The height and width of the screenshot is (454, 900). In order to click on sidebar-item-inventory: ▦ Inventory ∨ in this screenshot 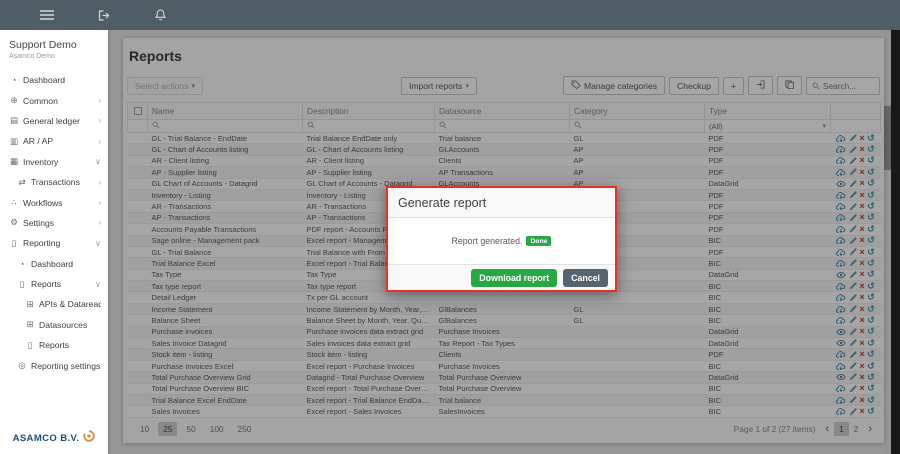, I will do `click(54, 162)`.